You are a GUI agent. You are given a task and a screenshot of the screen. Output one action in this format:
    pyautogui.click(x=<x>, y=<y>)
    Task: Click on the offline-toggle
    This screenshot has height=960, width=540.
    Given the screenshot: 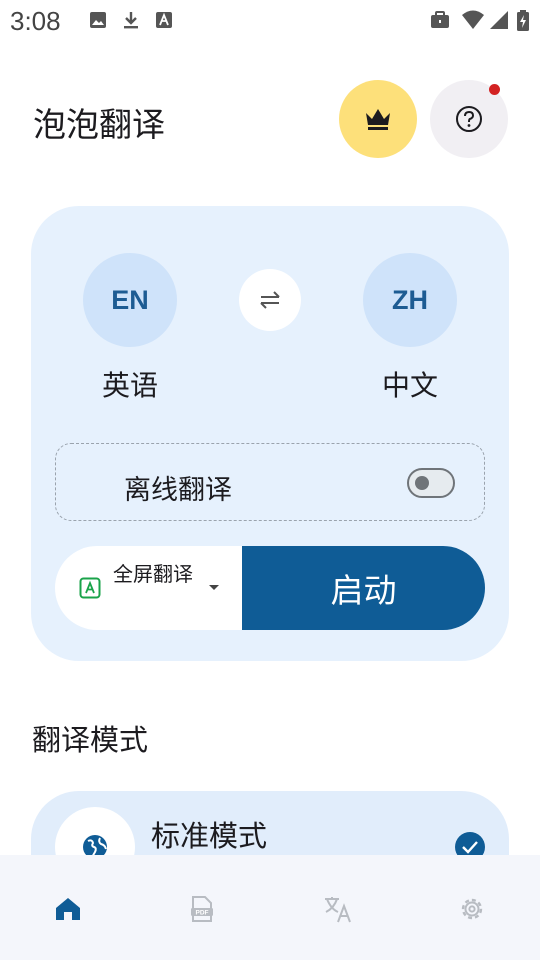 What is the action you would take?
    pyautogui.click(x=431, y=483)
    